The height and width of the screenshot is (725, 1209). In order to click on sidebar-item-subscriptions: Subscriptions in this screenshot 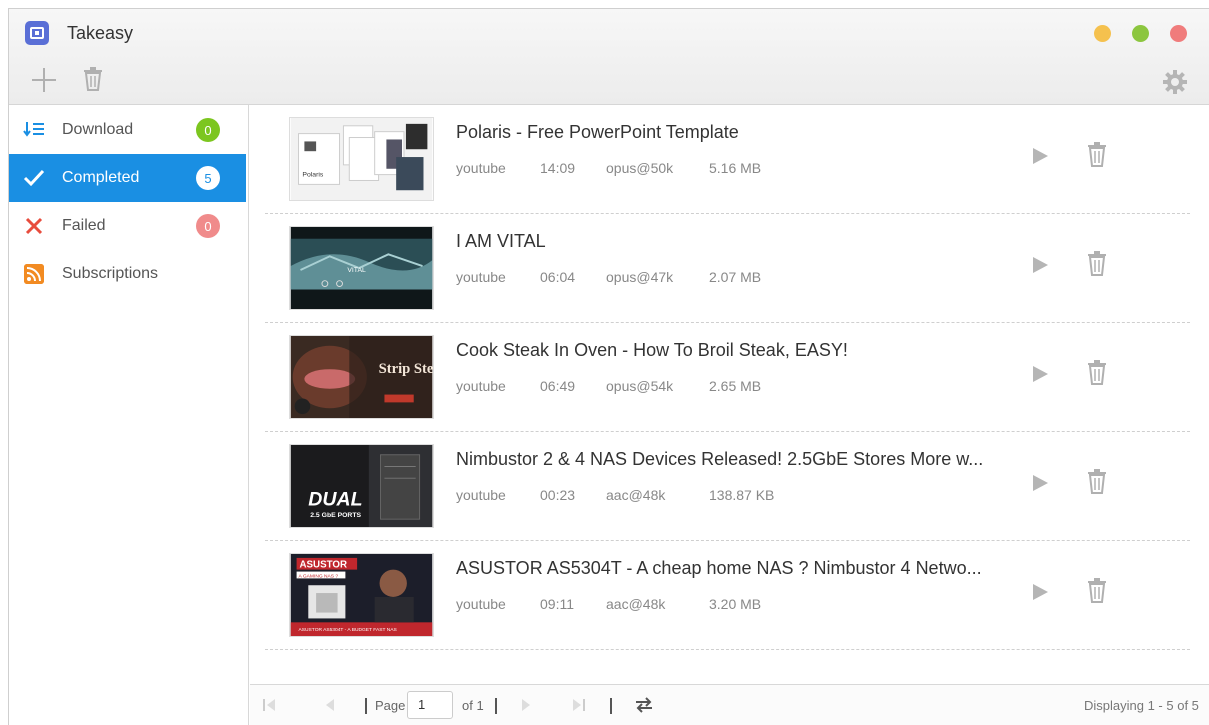, I will do `click(127, 274)`.